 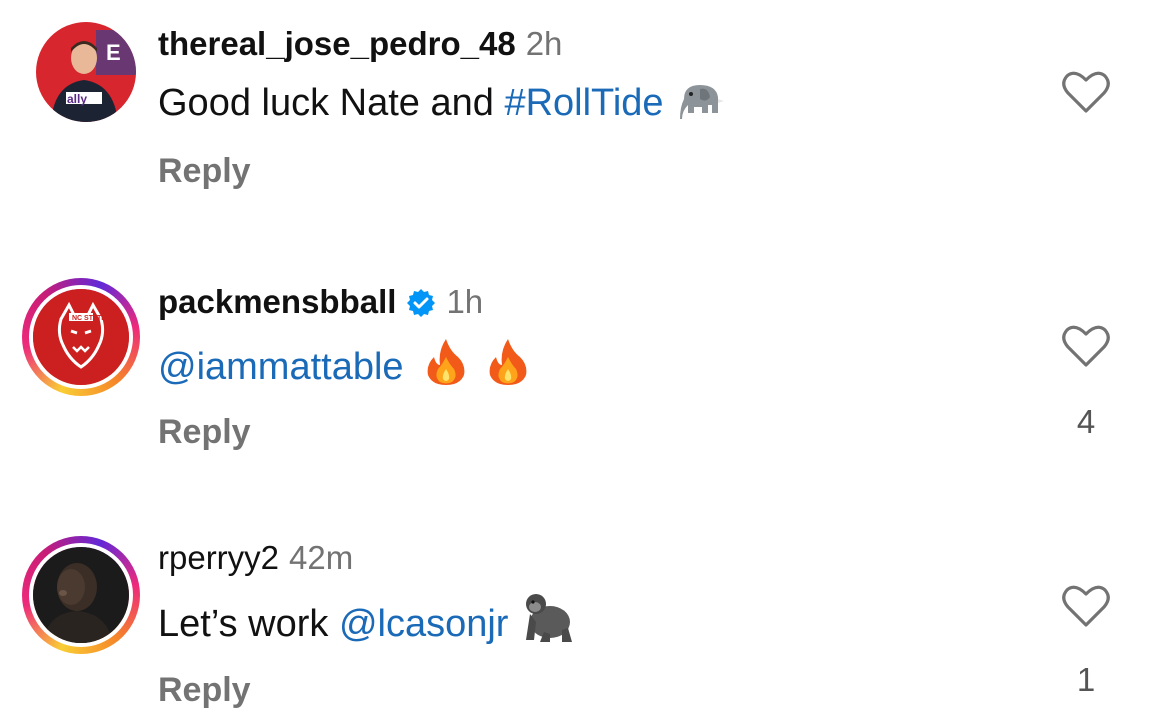 I want to click on comment-body: Let’s work, so click(x=248, y=624).